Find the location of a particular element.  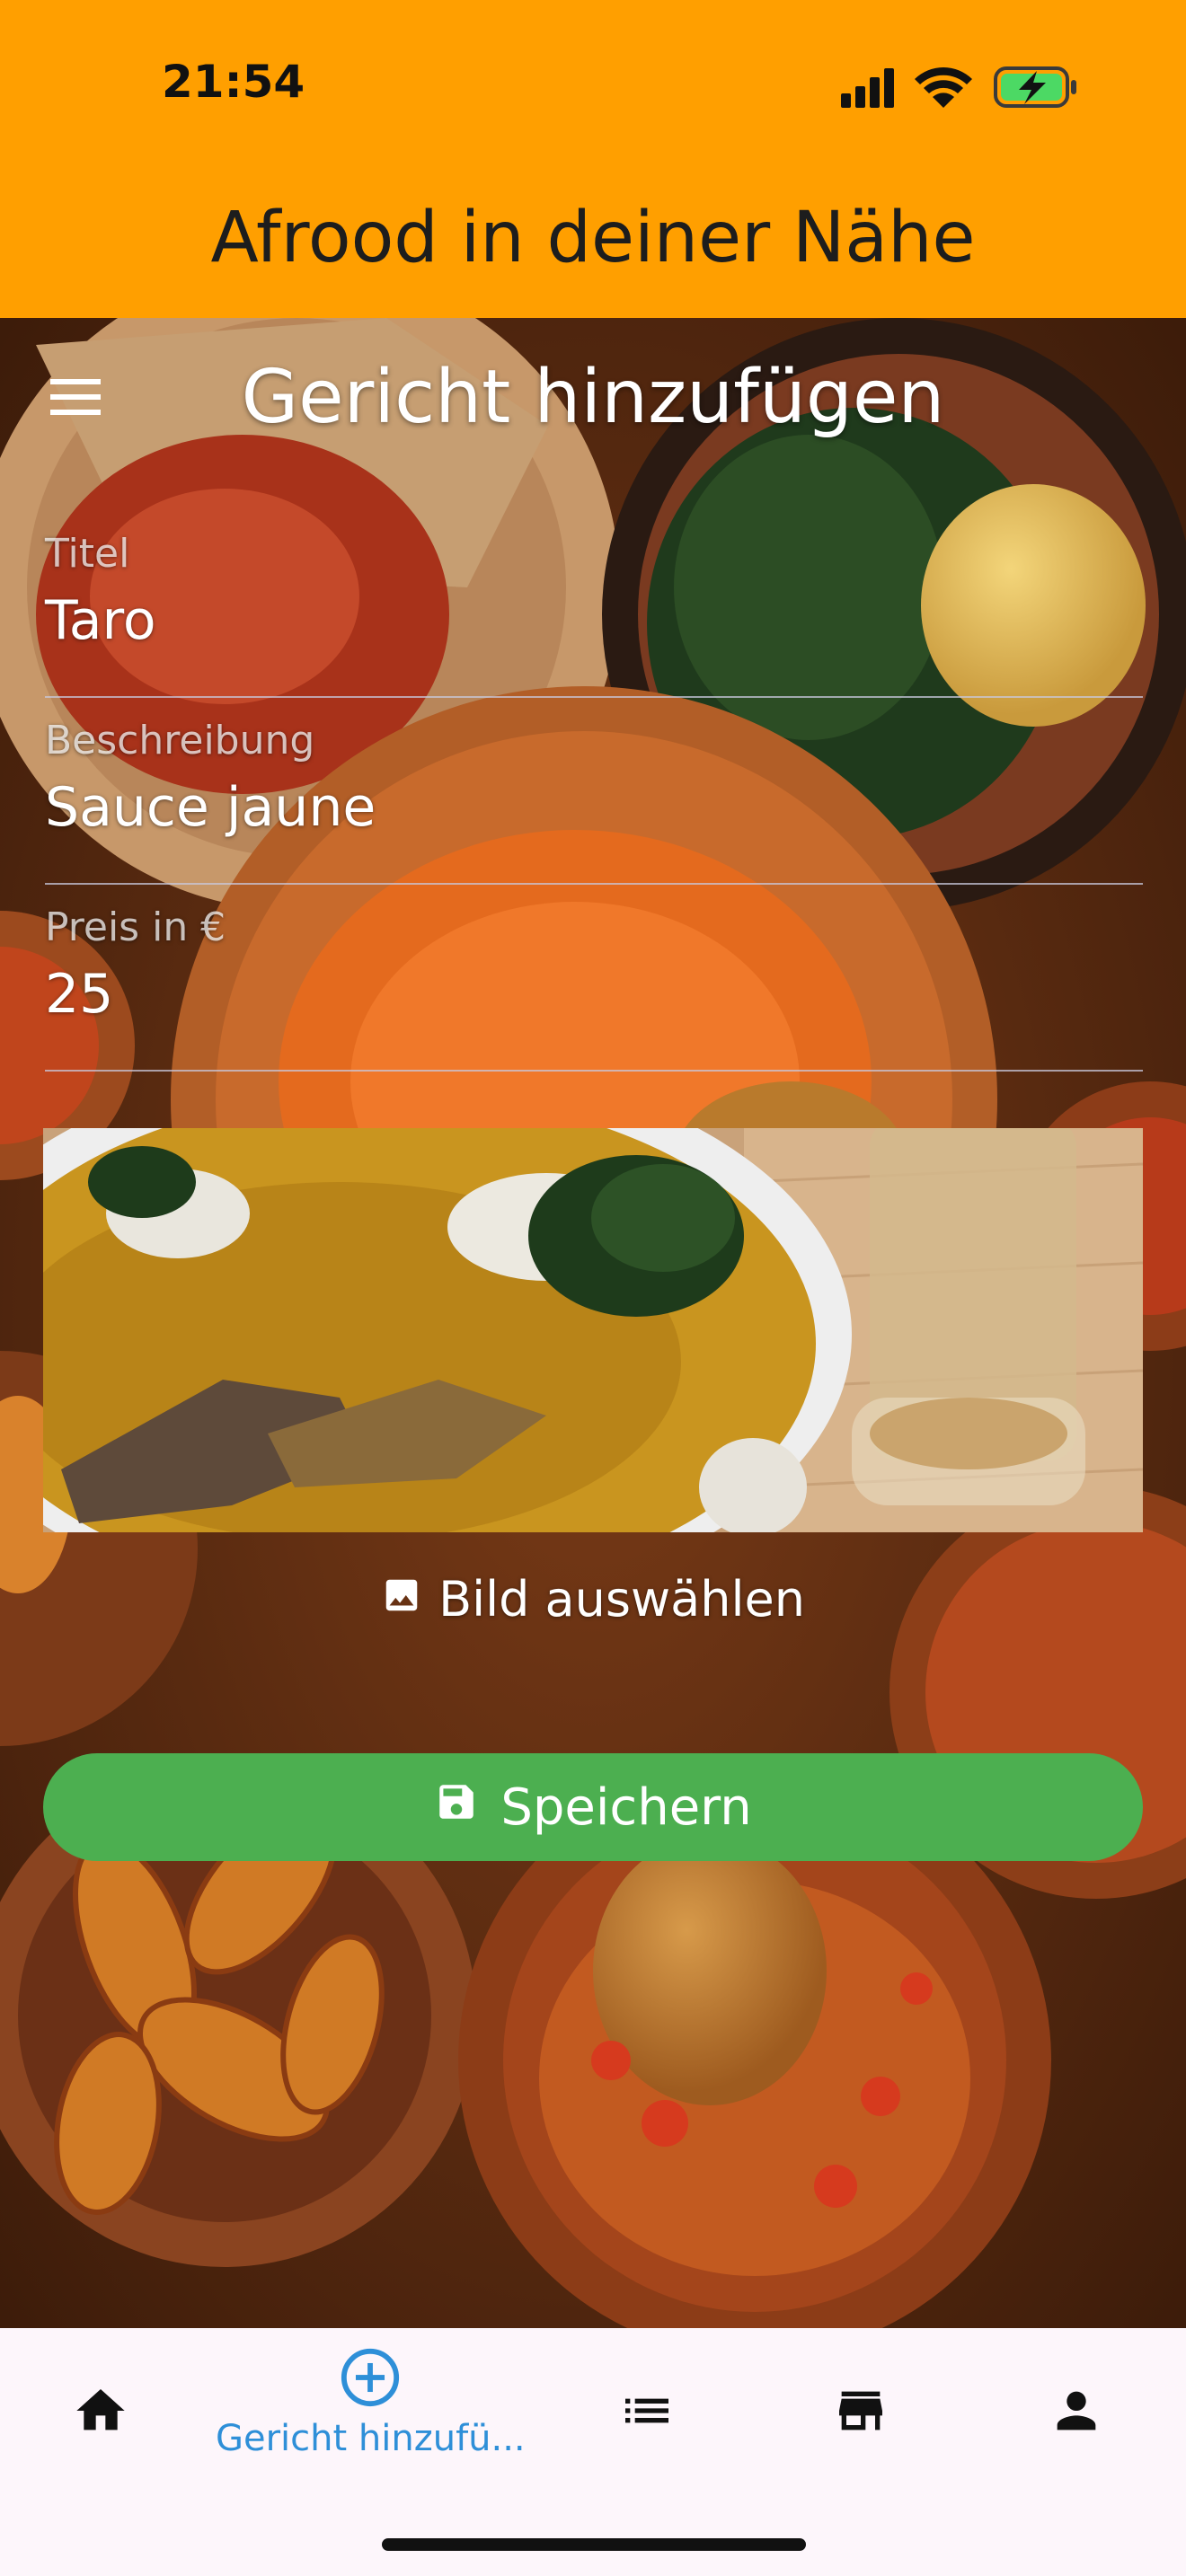

wifi-icon is located at coordinates (943, 87).